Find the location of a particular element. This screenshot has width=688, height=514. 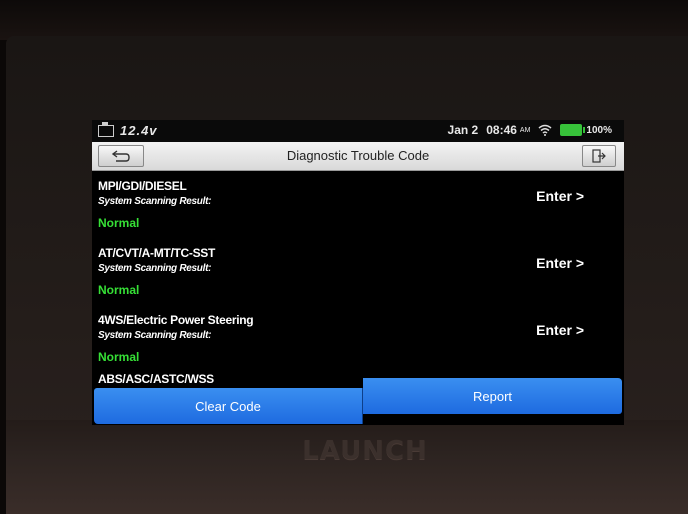

exit-button is located at coordinates (599, 156).